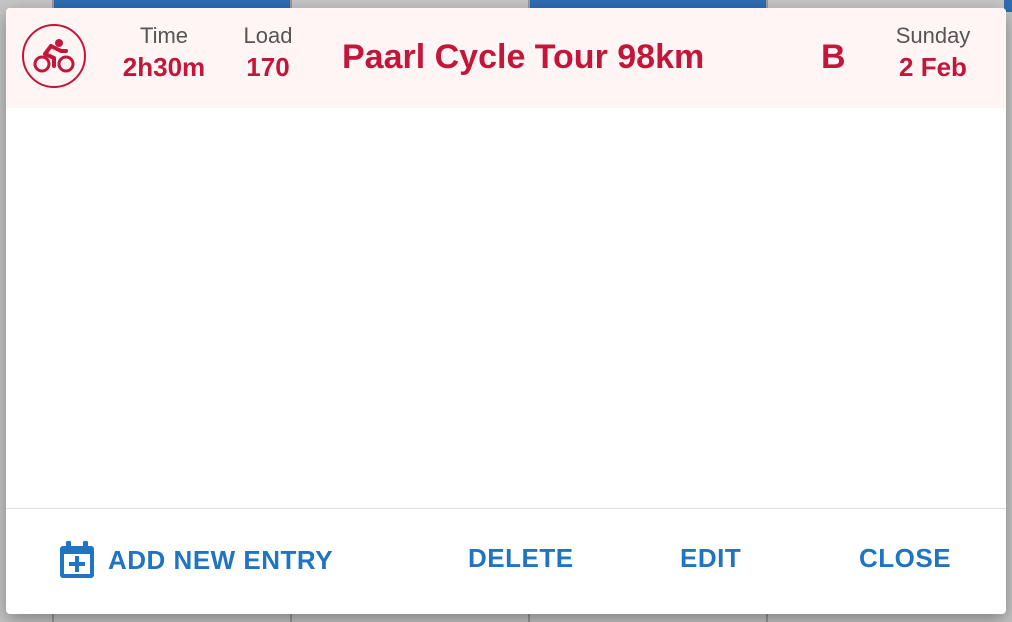 Image resolution: width=1012 pixels, height=622 pixels. What do you see at coordinates (164, 67) in the screenshot?
I see `time-value: 2h30m` at bounding box center [164, 67].